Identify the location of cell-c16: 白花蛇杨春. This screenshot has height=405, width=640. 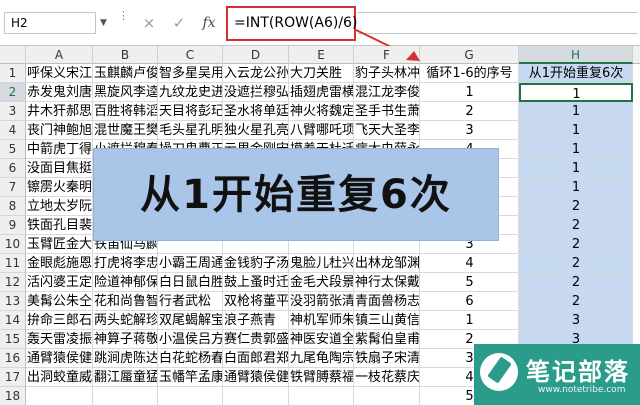
(190, 358).